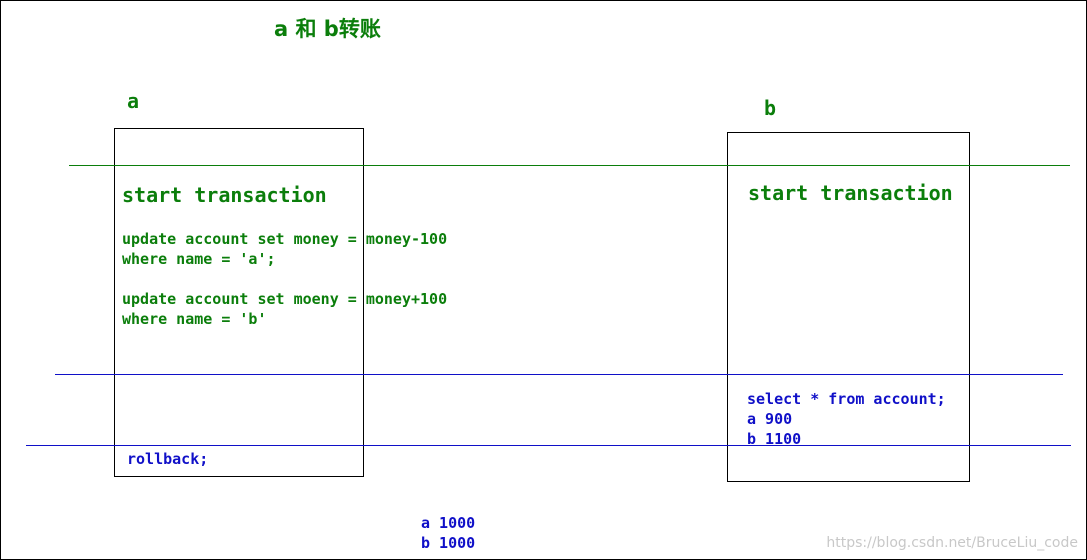 The height and width of the screenshot is (560, 1087). I want to click on session-b-result-b: b 1100, so click(774, 439).